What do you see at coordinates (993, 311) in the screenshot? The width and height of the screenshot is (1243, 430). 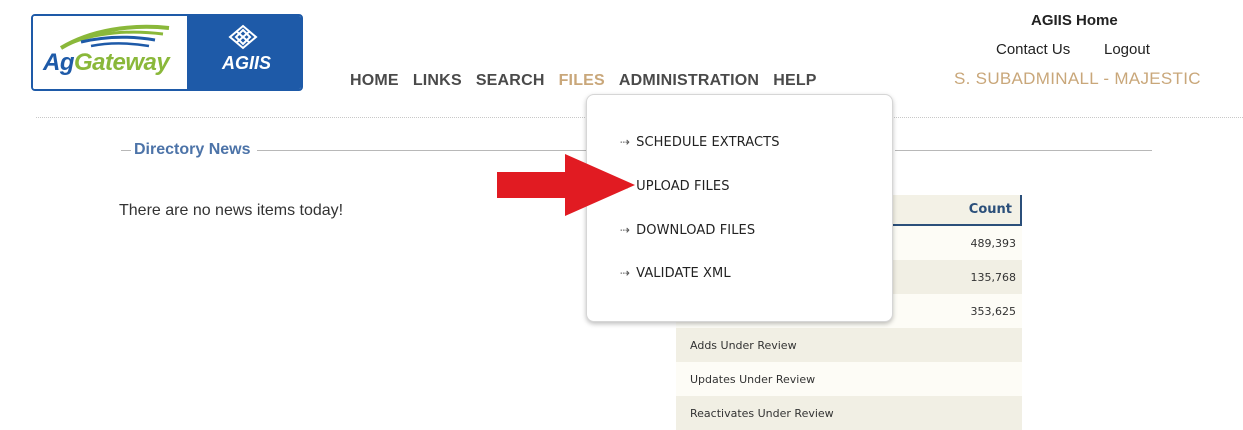 I see `row-count: 353,625` at bounding box center [993, 311].